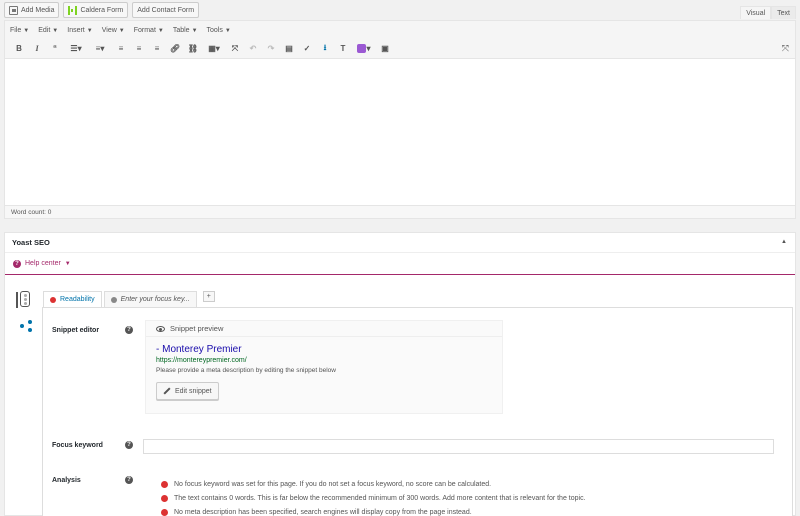 The height and width of the screenshot is (516, 800). Describe the element at coordinates (201, 360) in the screenshot. I see `snippet-url: https://montereypremier.com/` at that location.